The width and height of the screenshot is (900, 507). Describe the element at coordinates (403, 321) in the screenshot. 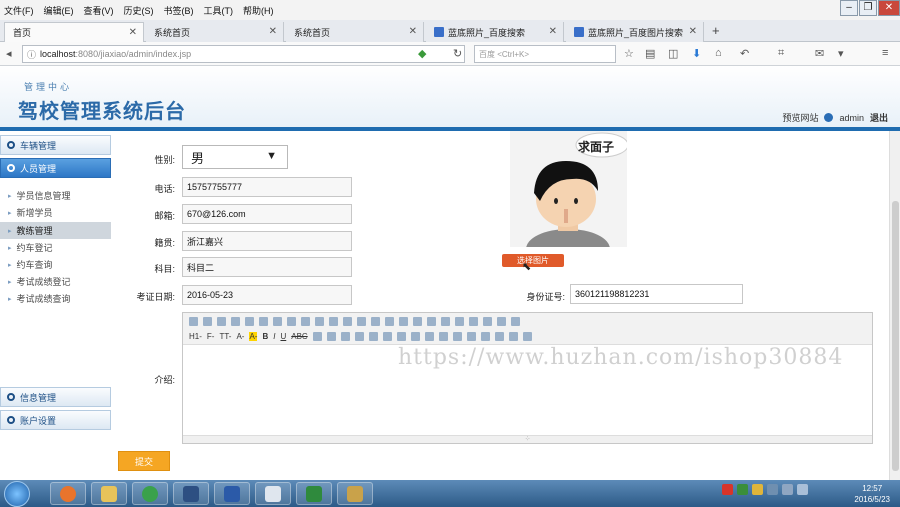

I see `ordered-list-icon` at that location.